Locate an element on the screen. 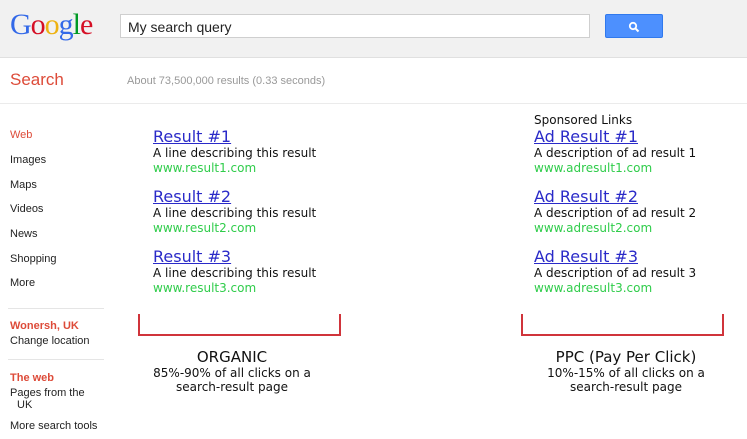 This screenshot has width=747, height=439. logo-letter: e is located at coordinates (86, 24).